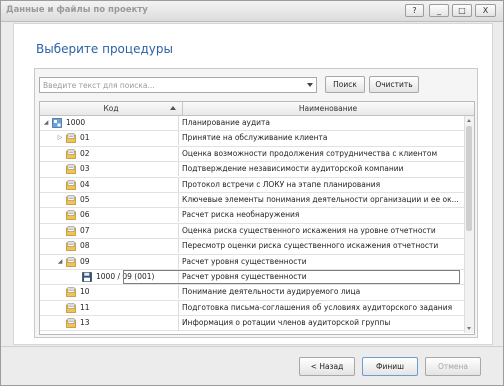 The width and height of the screenshot is (504, 386). What do you see at coordinates (60, 138) in the screenshot?
I see `expand-closed-icon: ▷` at bounding box center [60, 138].